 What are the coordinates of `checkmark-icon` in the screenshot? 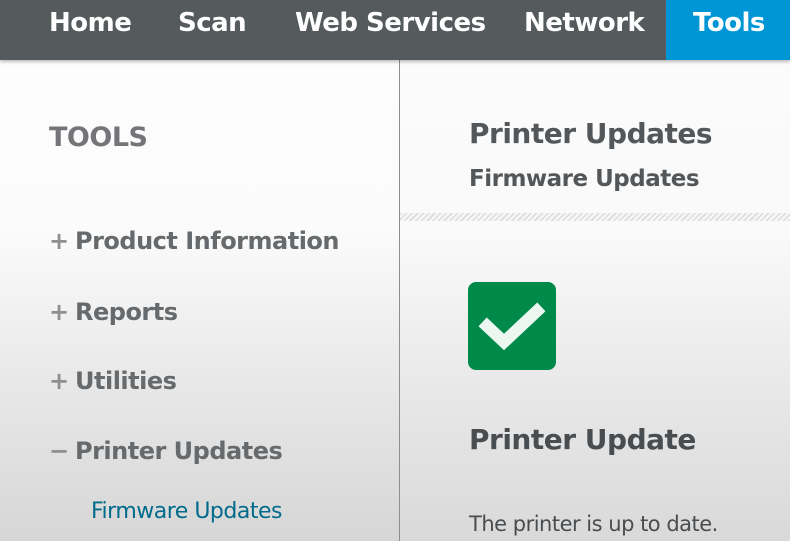 It's located at (512, 326).